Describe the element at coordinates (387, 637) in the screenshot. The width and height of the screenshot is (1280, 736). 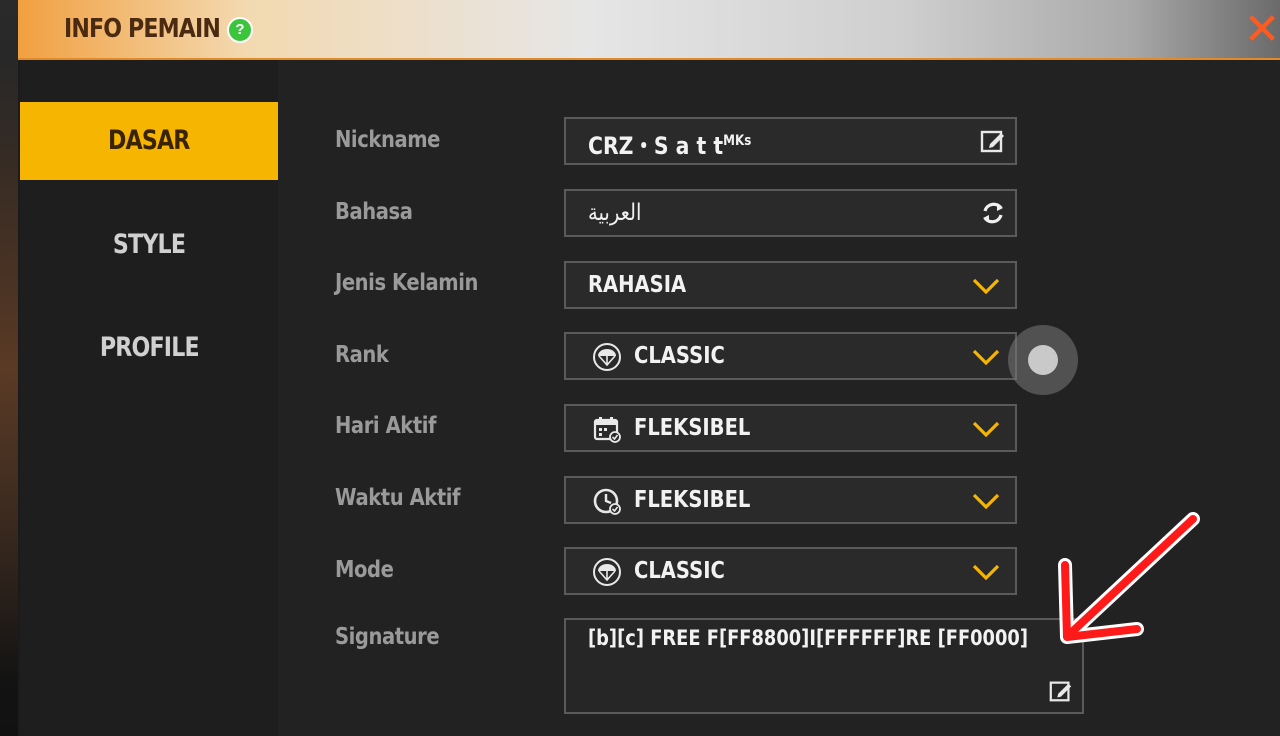
I see `signature-label: Signature` at that location.